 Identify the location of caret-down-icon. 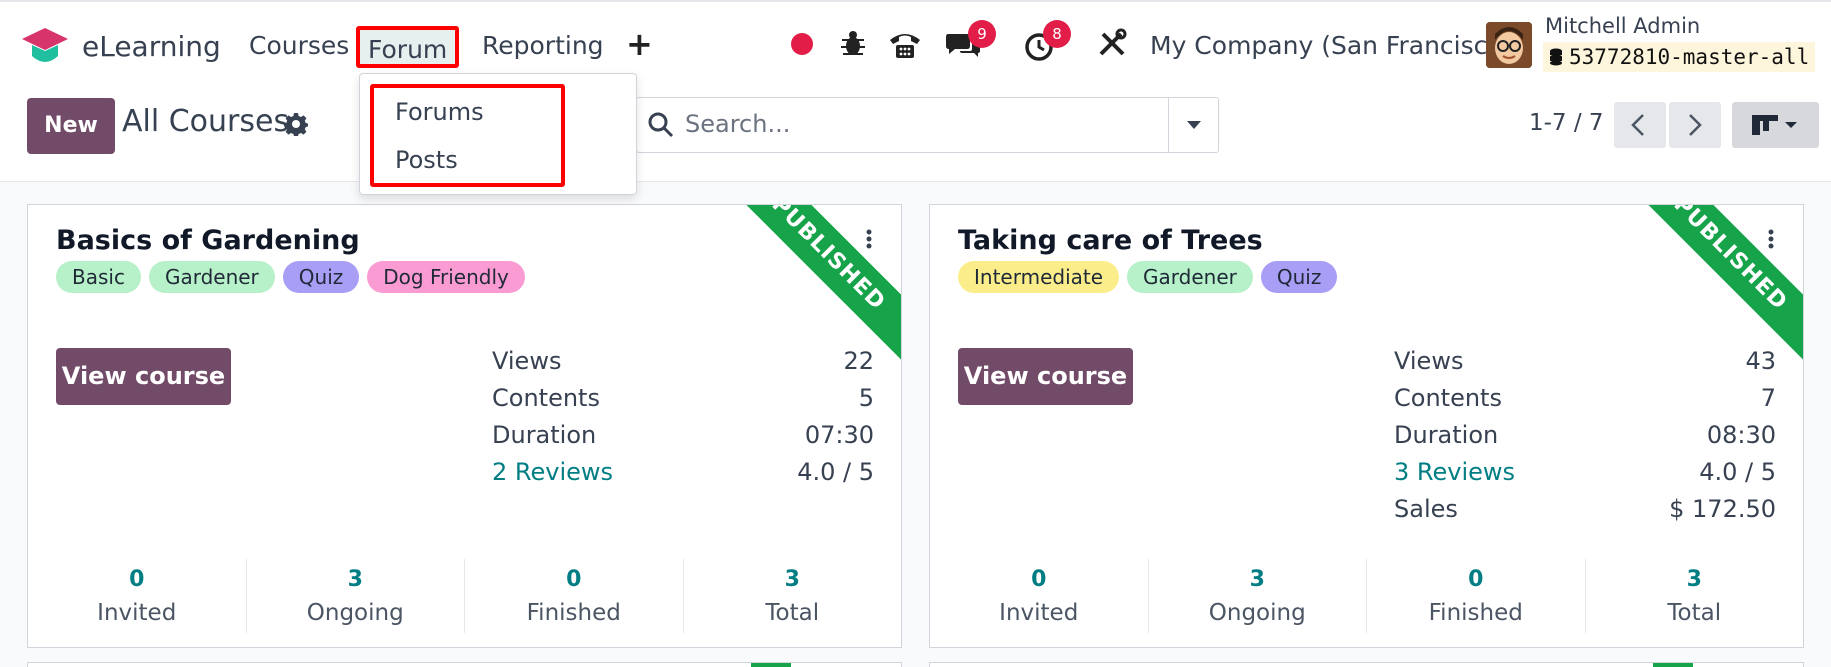
(1194, 125).